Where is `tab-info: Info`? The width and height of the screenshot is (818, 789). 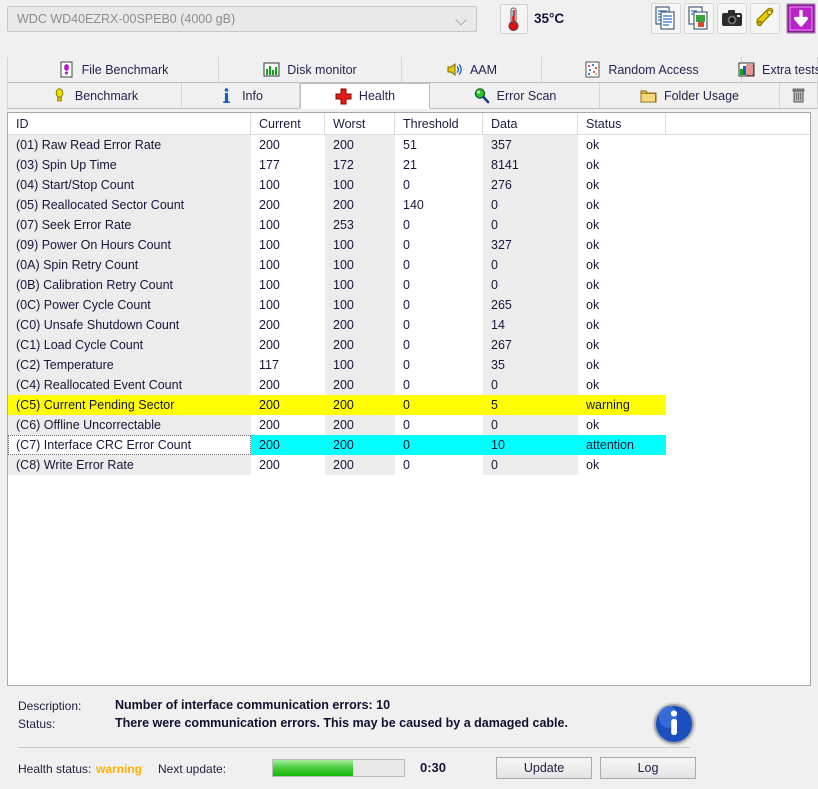 tab-info: Info is located at coordinates (241, 96).